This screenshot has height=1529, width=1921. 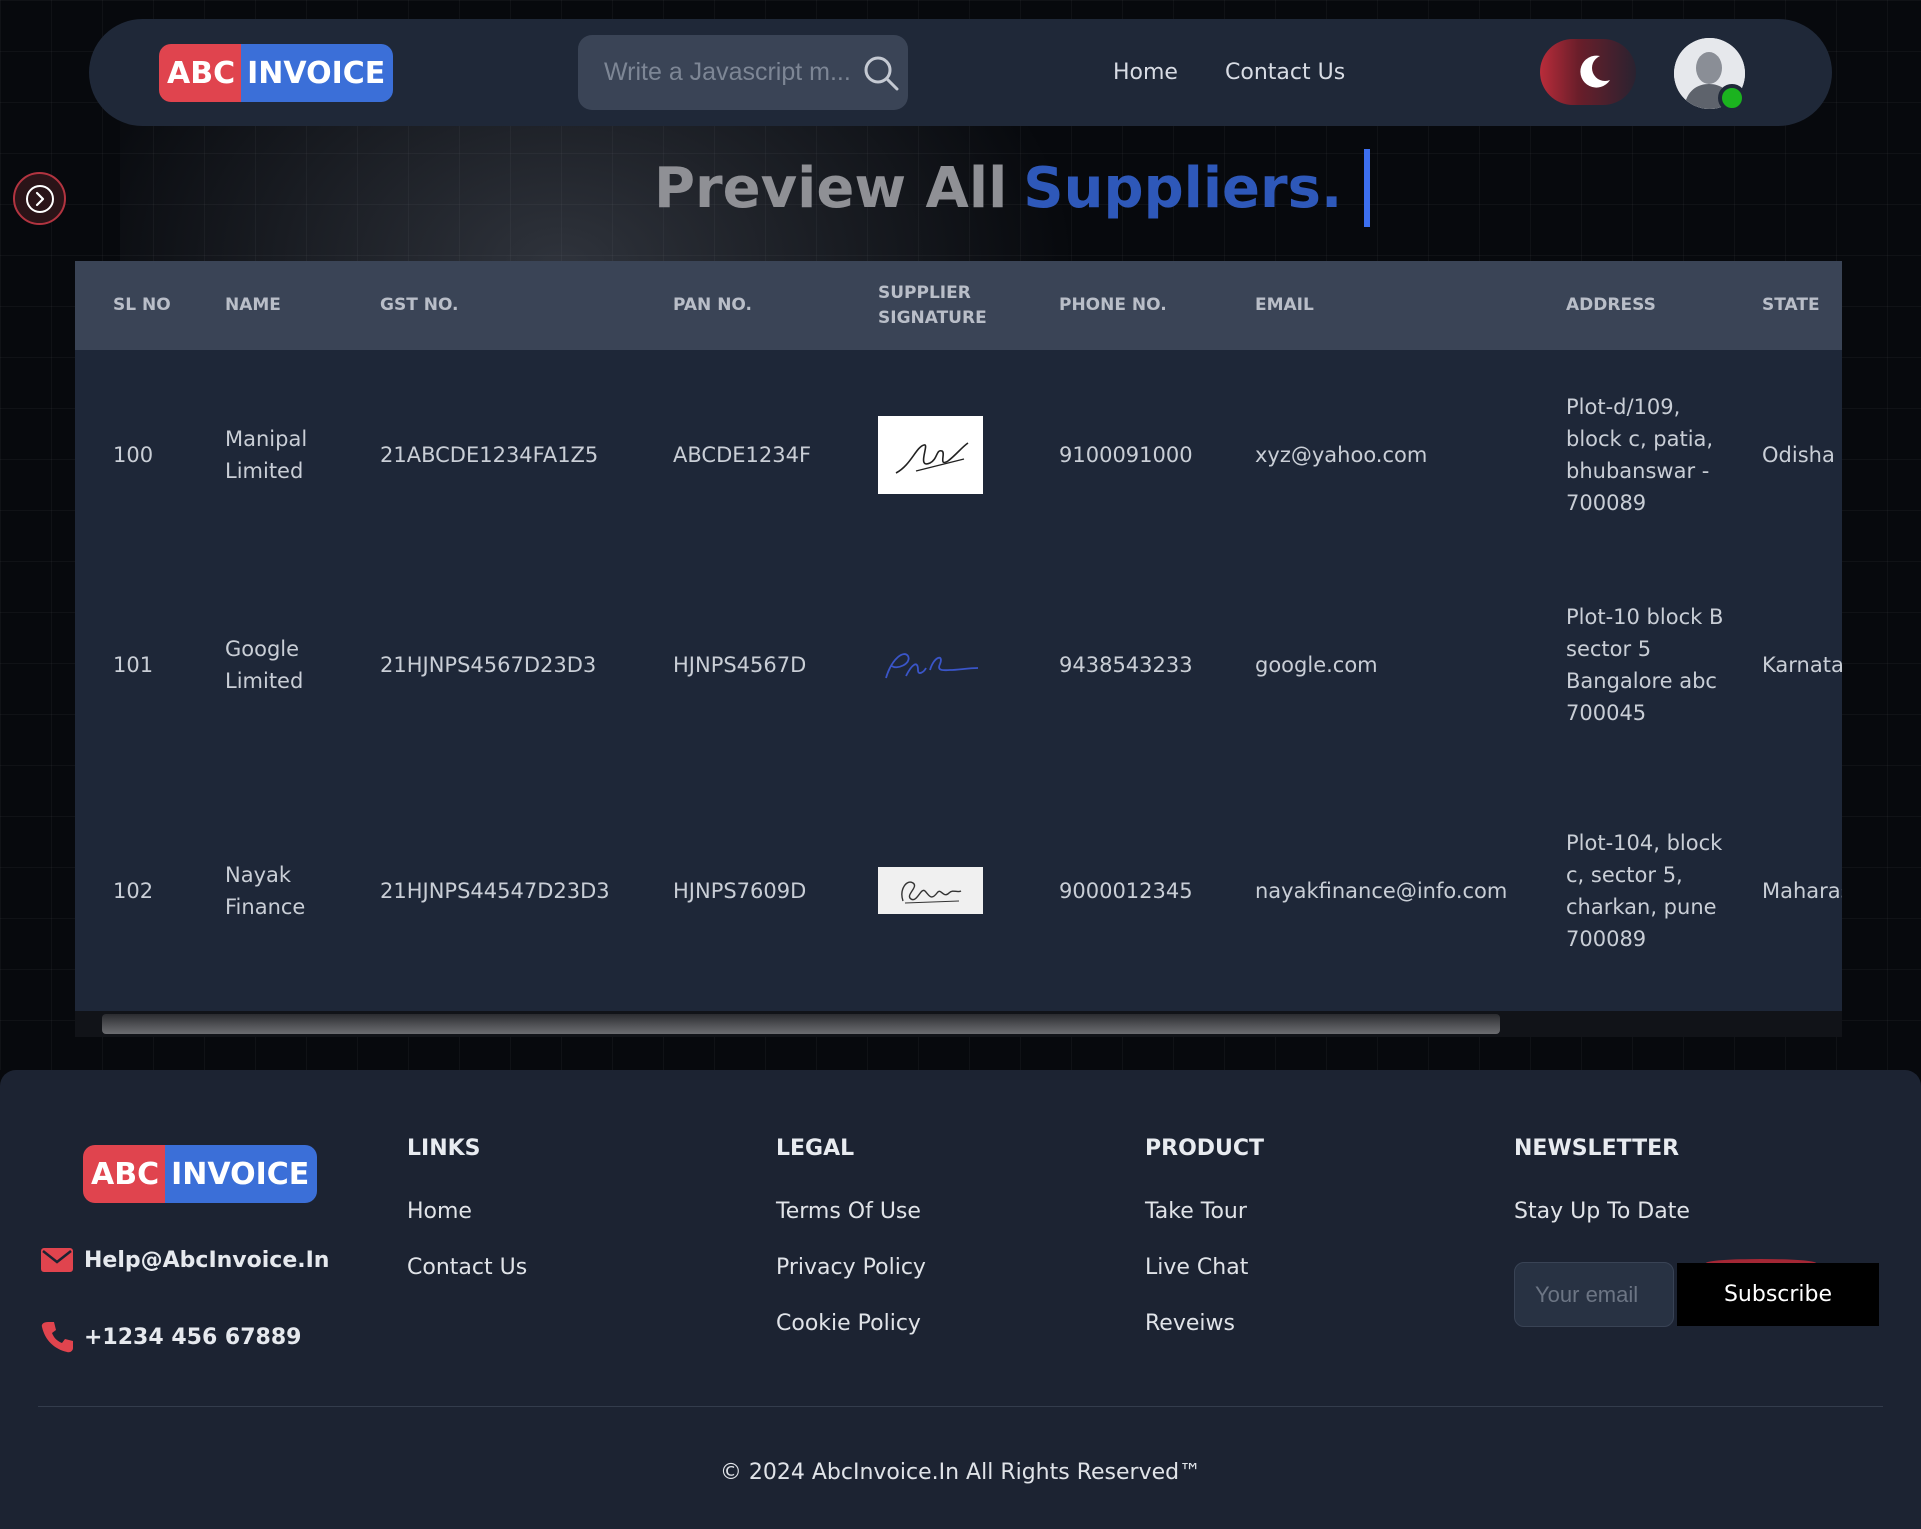 I want to click on nav-contact-link: Contact Us, so click(x=1285, y=72).